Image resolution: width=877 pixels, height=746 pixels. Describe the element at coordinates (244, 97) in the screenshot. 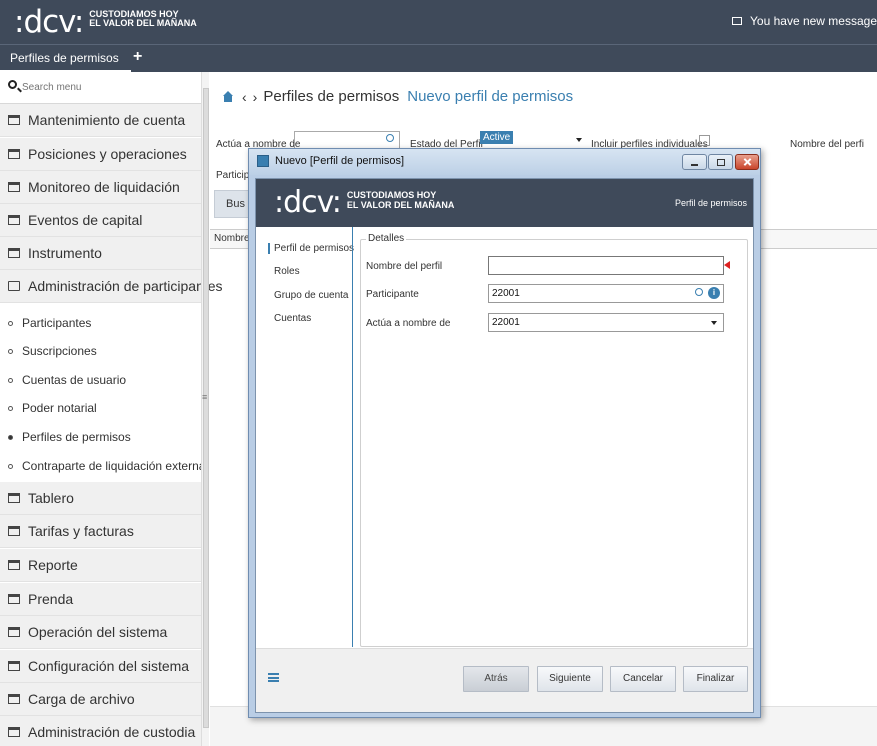

I see `back-arrow-icon: ‹` at that location.